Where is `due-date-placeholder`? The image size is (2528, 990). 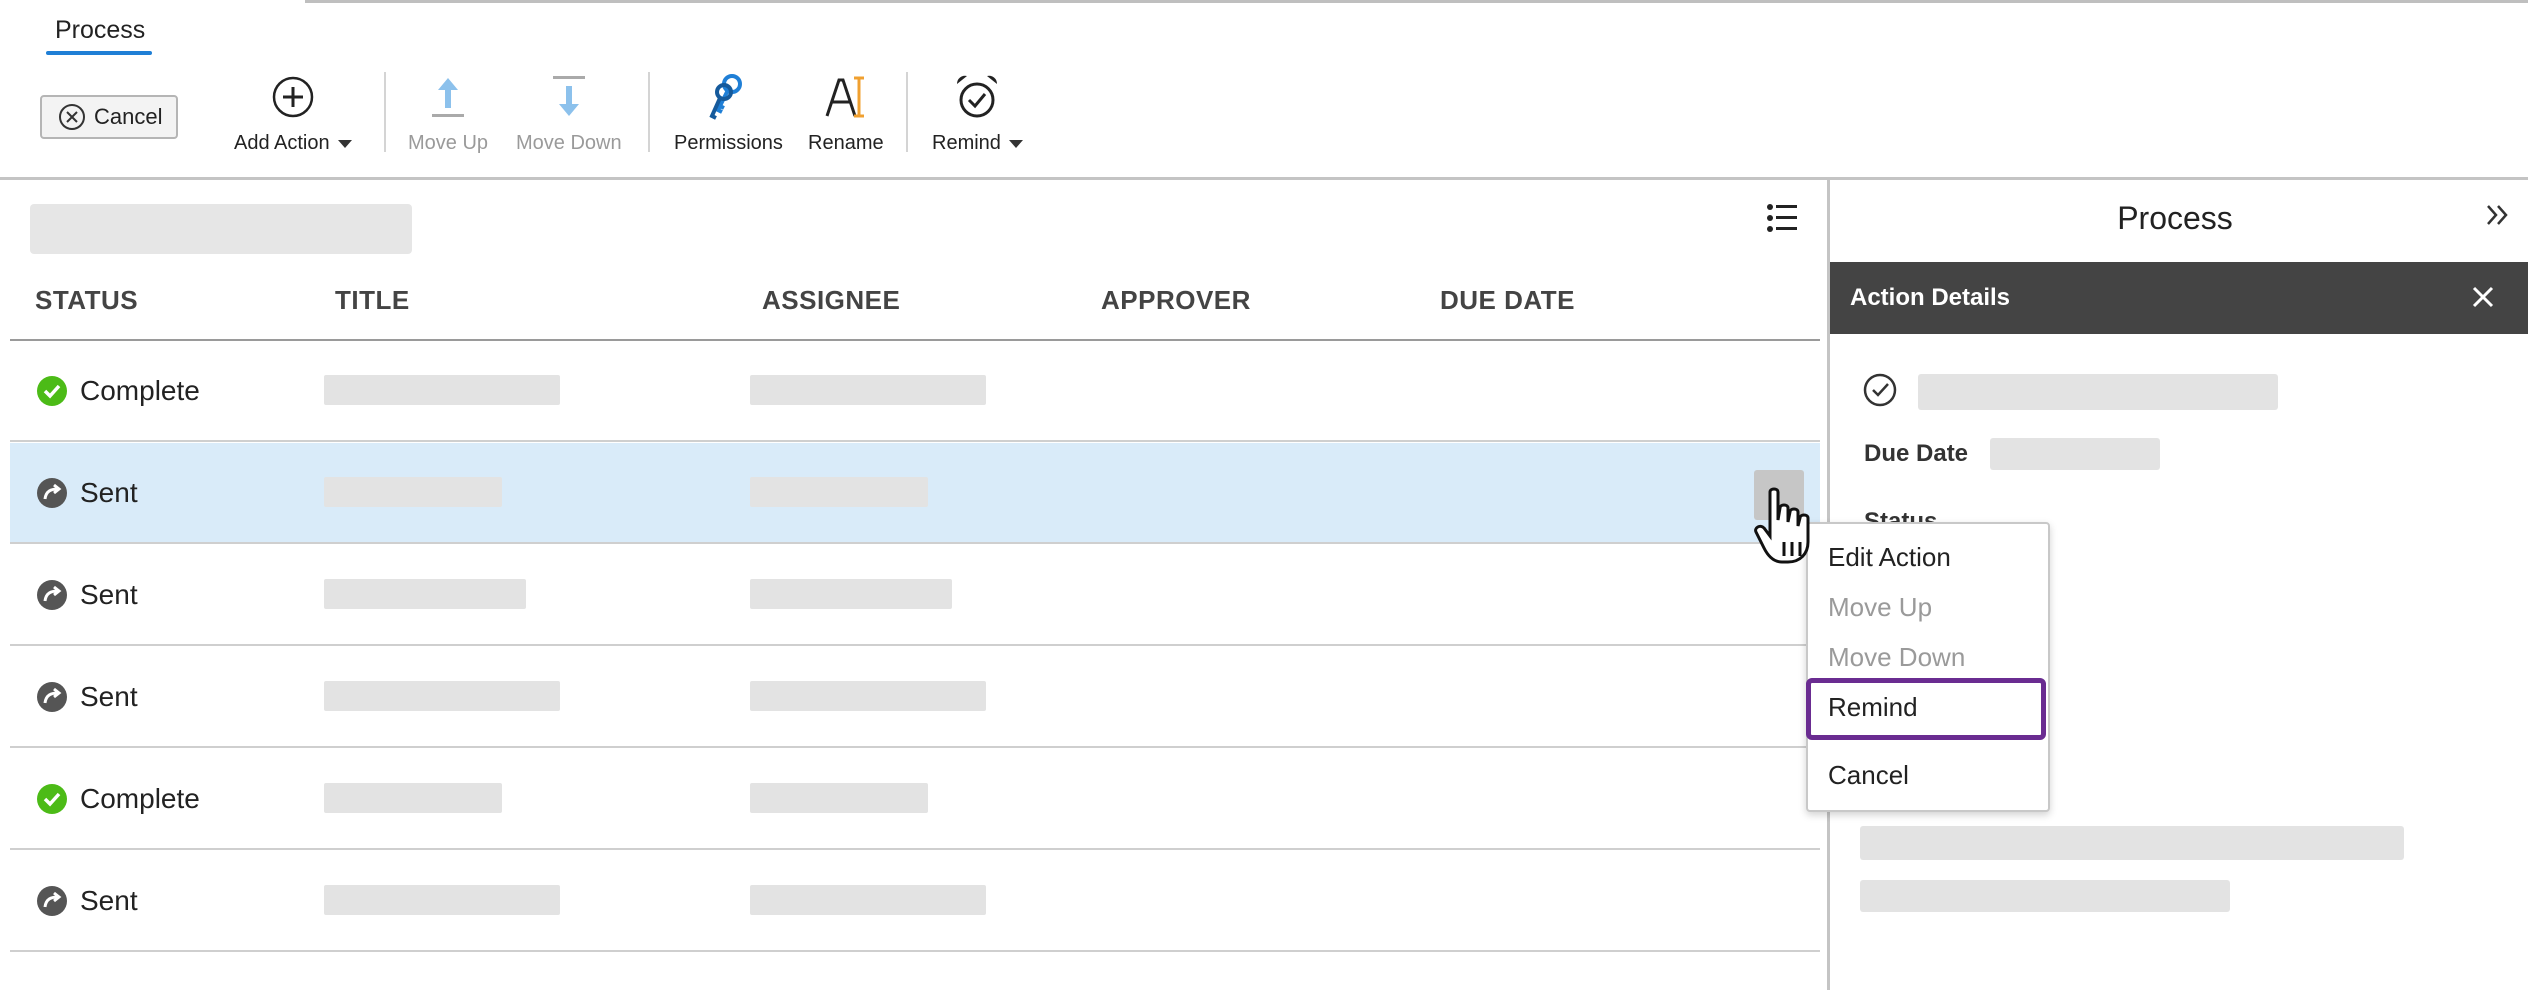 due-date-placeholder is located at coordinates (2075, 454).